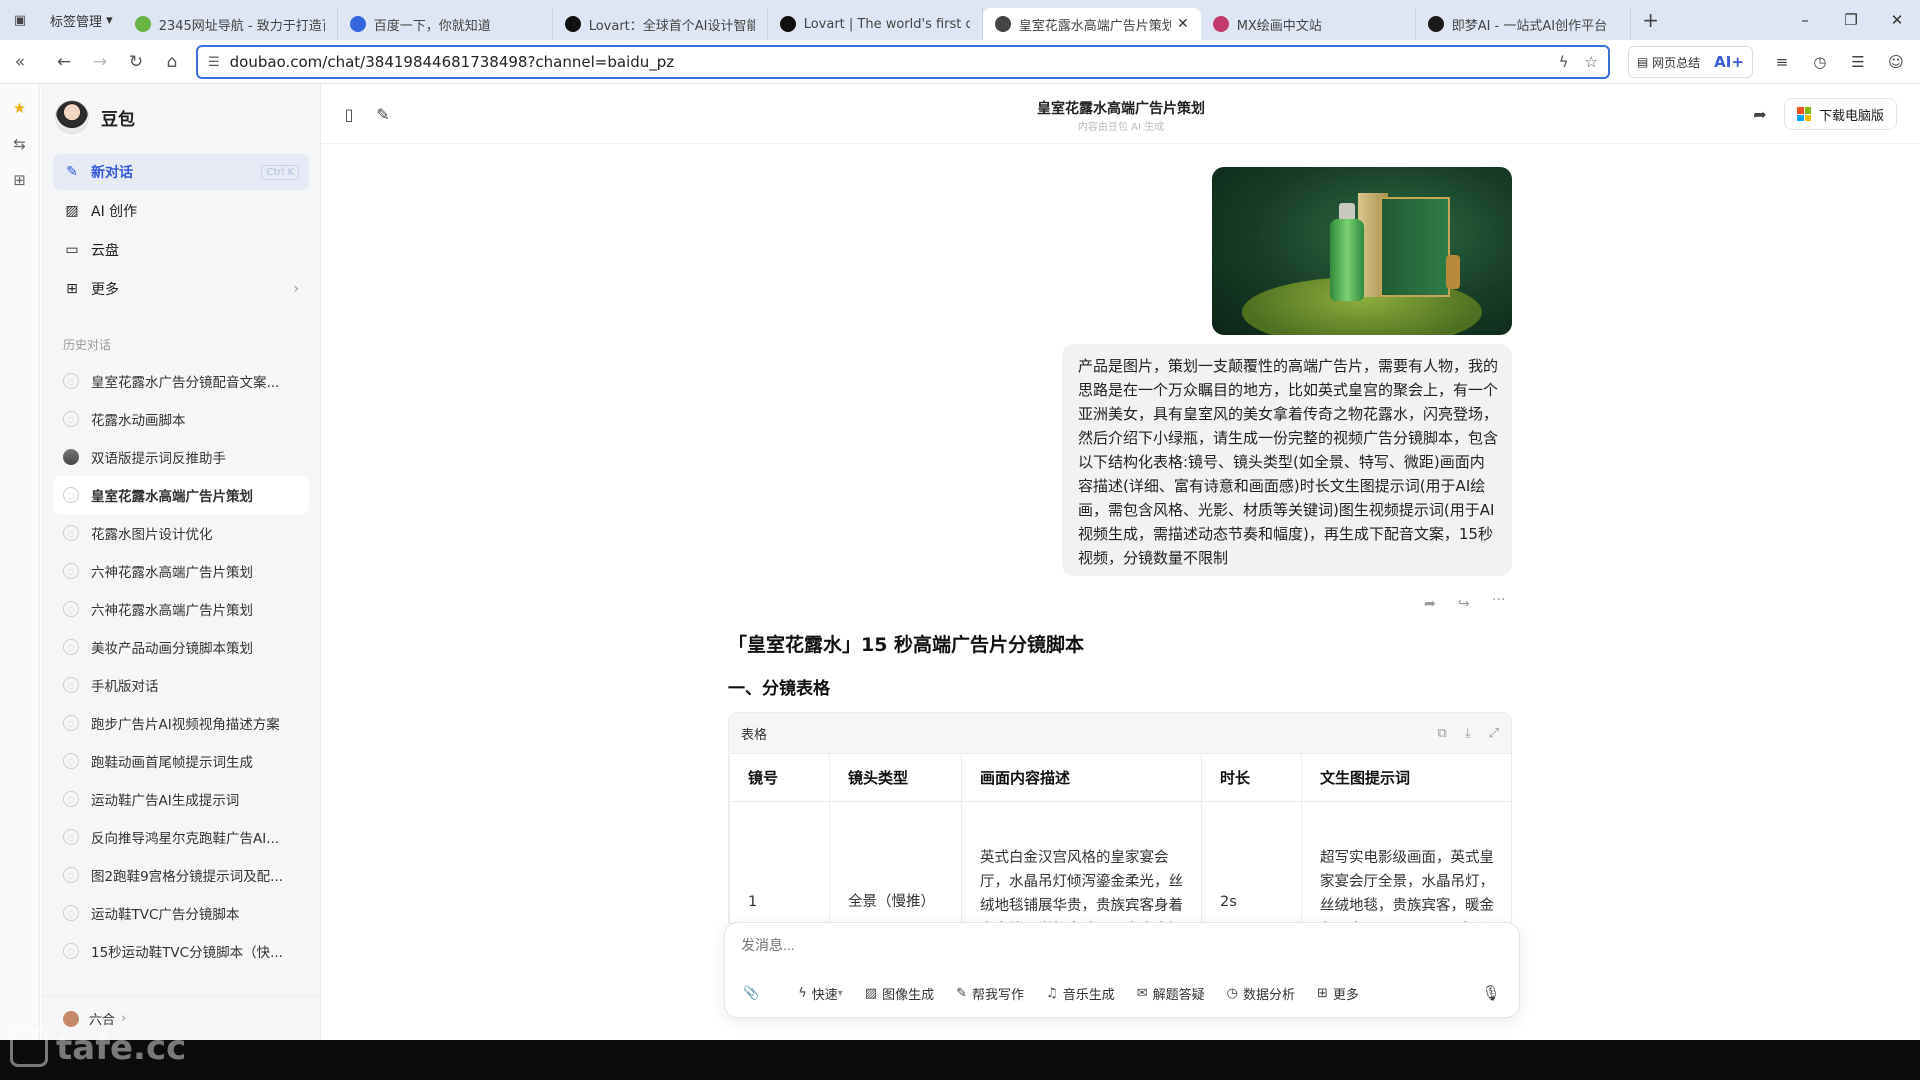 Image resolution: width=1920 pixels, height=1080 pixels. I want to click on tab-label: 皇室花露水高端广告片策划, so click(1094, 26).